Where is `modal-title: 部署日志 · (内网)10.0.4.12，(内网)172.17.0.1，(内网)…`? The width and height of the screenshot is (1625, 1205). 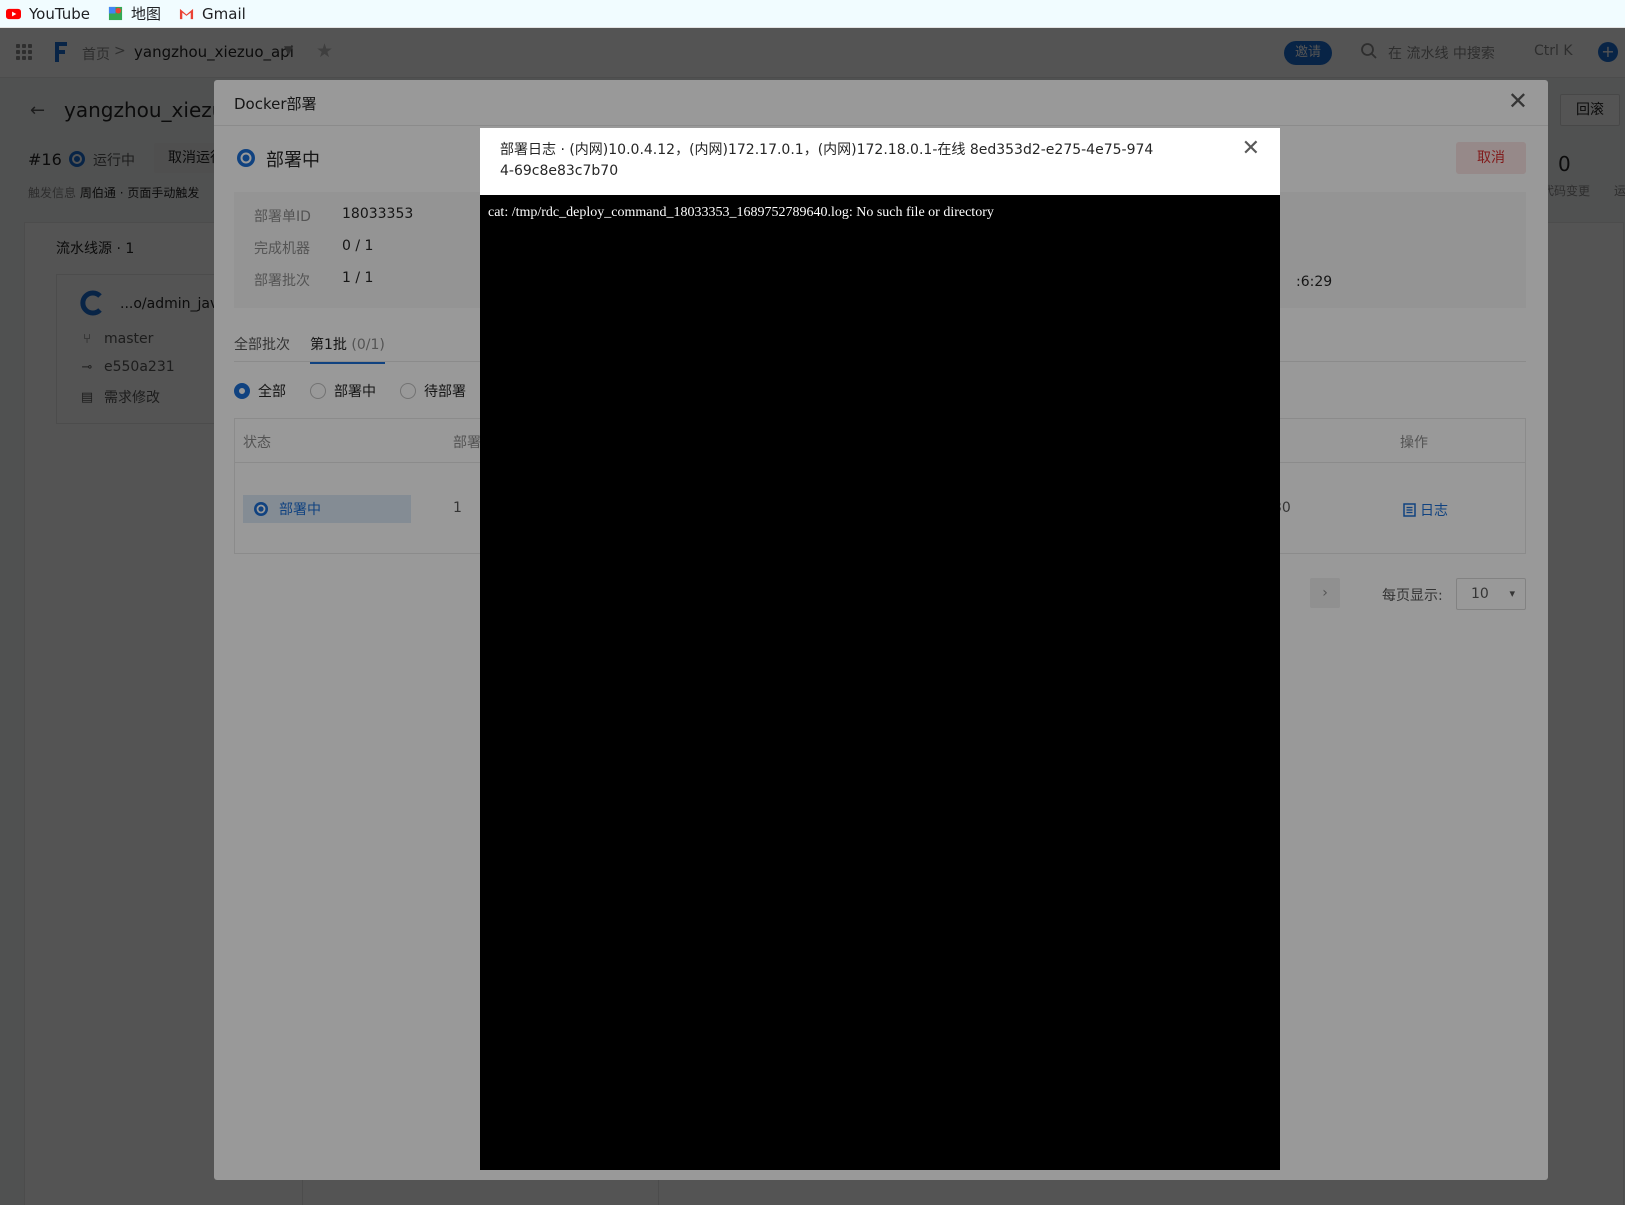
modal-title: 部署日志 · (内网)10.0.4.12，(内网)172.17.0.1，(内网)… is located at coordinates (827, 160).